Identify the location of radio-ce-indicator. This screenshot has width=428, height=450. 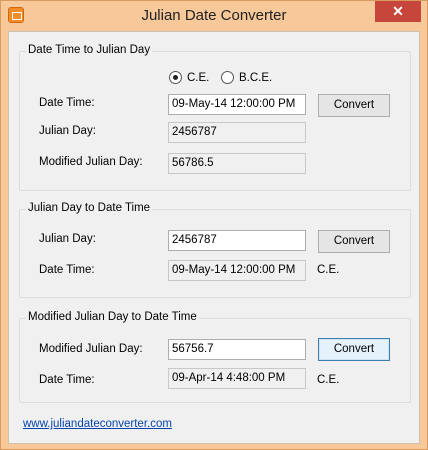
(175, 77).